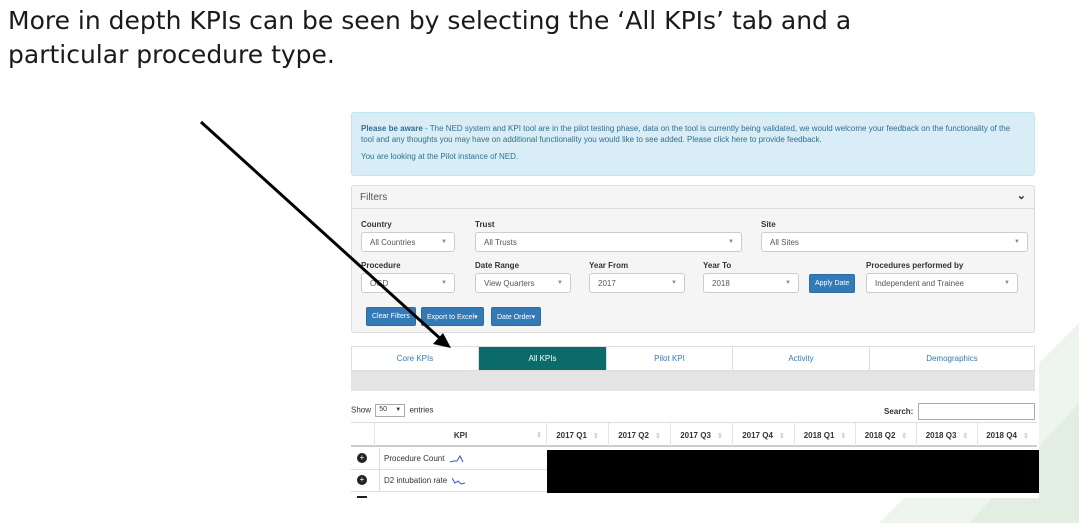 The height and width of the screenshot is (523, 1079). I want to click on pointer-arrow, so click(325, 234).